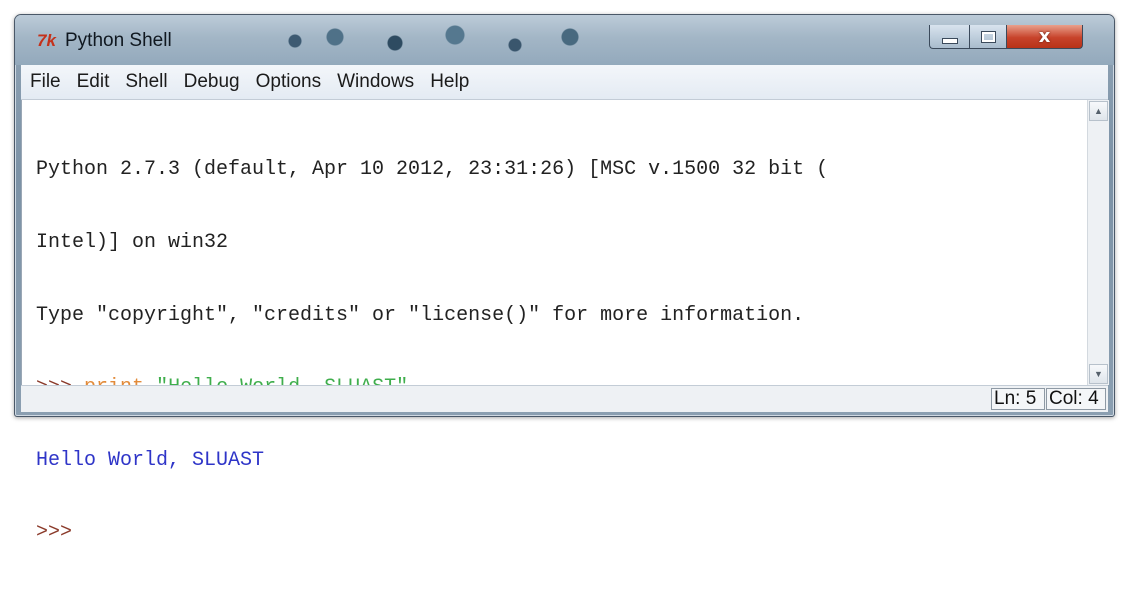  Describe the element at coordinates (45, 82) in the screenshot. I see `menu-file: File` at that location.